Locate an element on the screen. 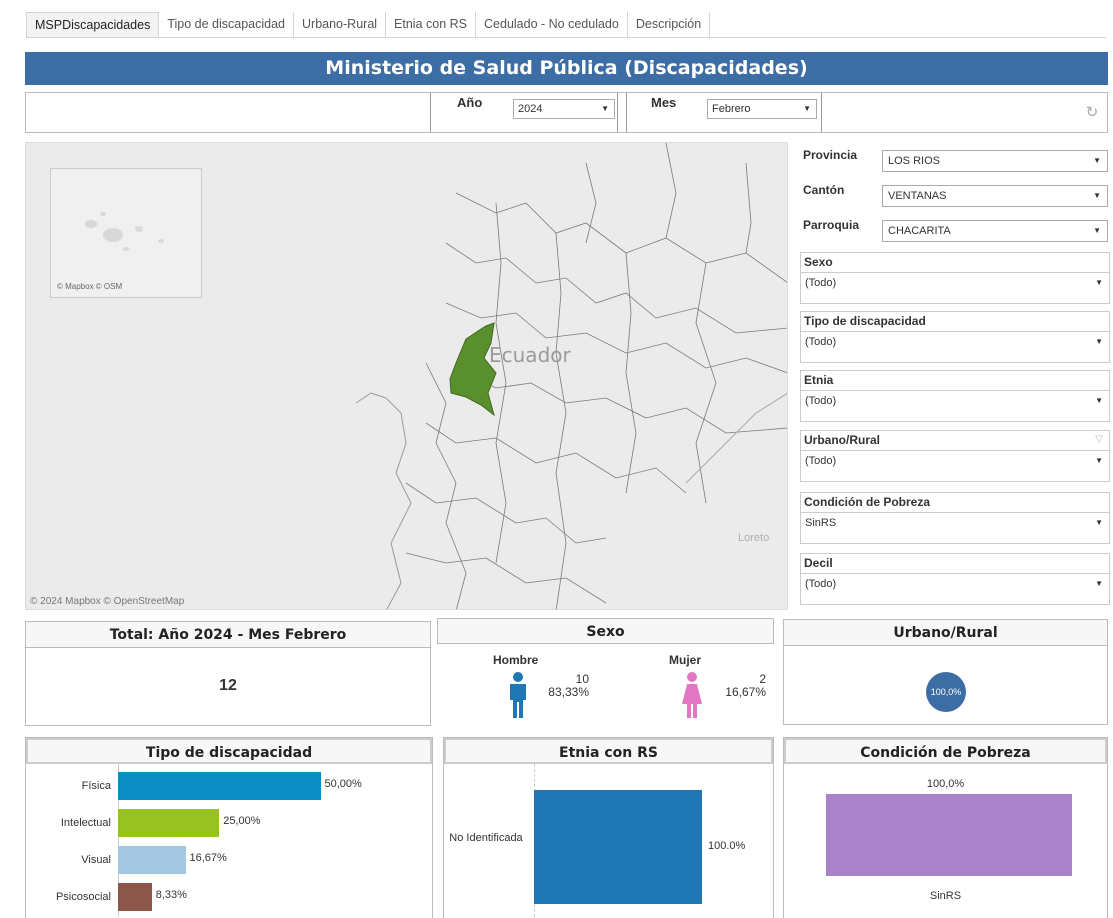 The height and width of the screenshot is (918, 1113). parroquia-label: Parroquia is located at coordinates (831, 225).